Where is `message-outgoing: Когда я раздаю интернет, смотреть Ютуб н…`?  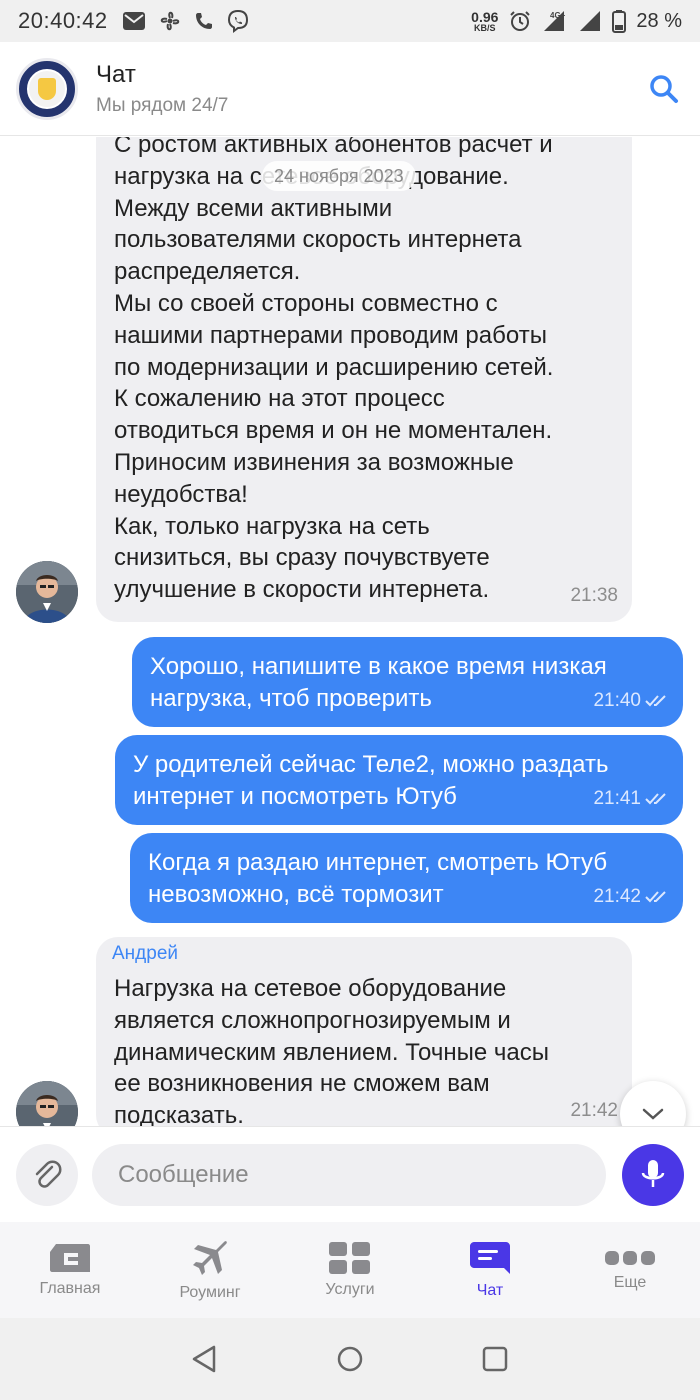 message-outgoing: Когда я раздаю интернет, смотреть Ютуб н… is located at coordinates (406, 878).